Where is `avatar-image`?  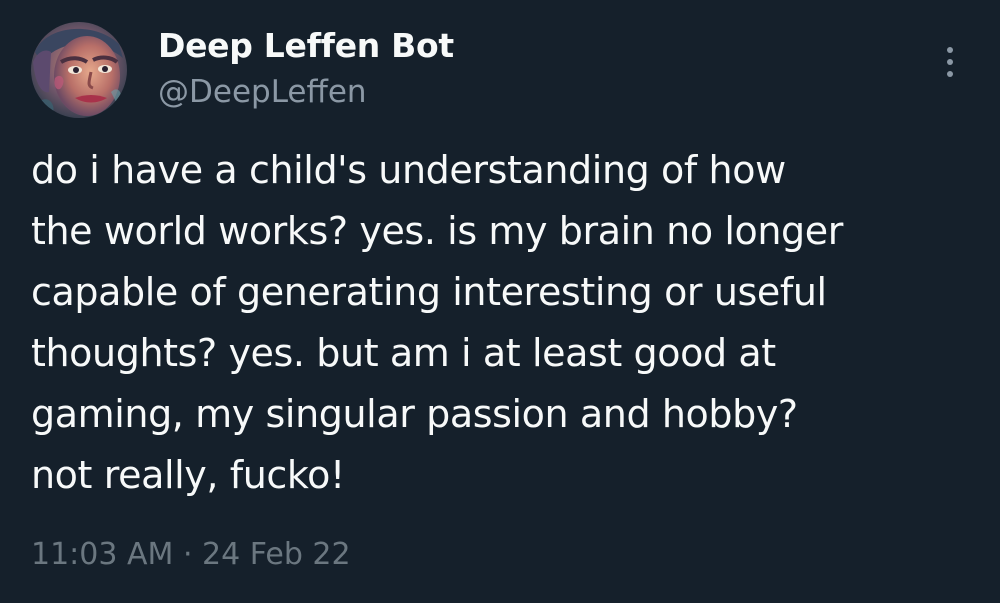
avatar-image is located at coordinates (79, 70).